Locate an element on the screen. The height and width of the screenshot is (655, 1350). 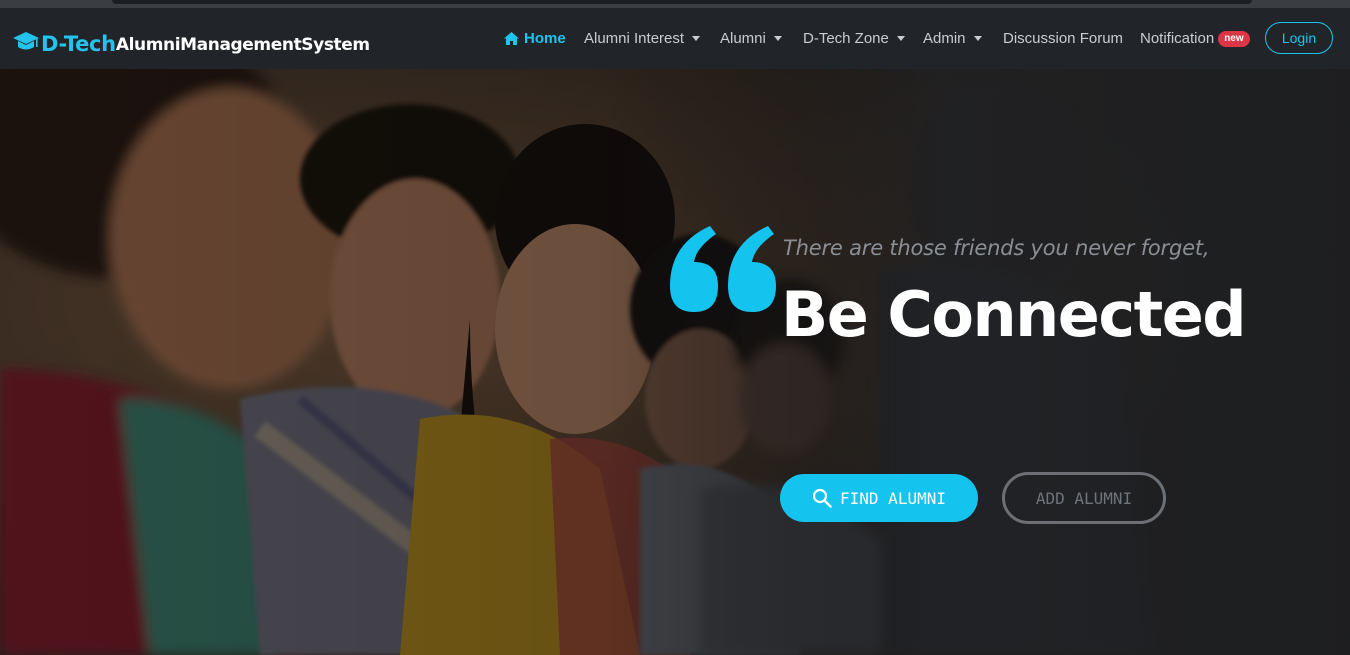
add-alumni-button: ADD ALUMNI is located at coordinates (1084, 498).